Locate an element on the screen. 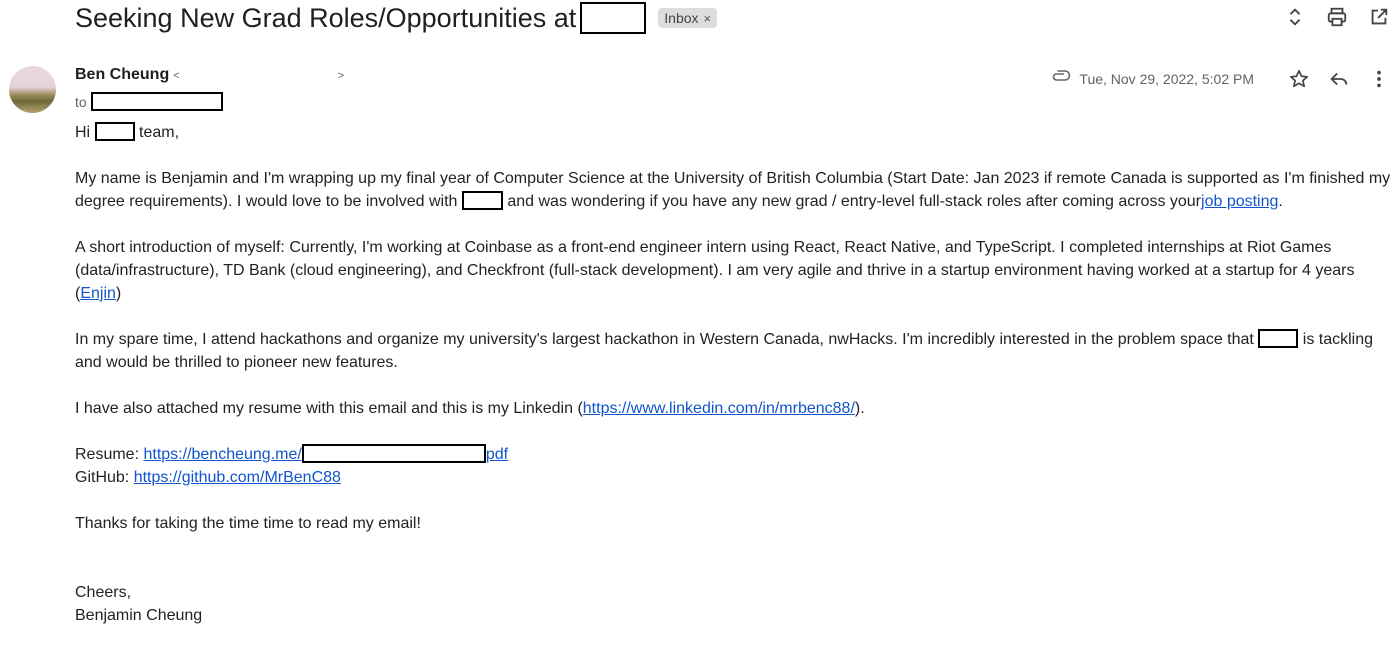 This screenshot has width=1400, height=650. sender-name: Ben Cheung is located at coordinates (122, 75).